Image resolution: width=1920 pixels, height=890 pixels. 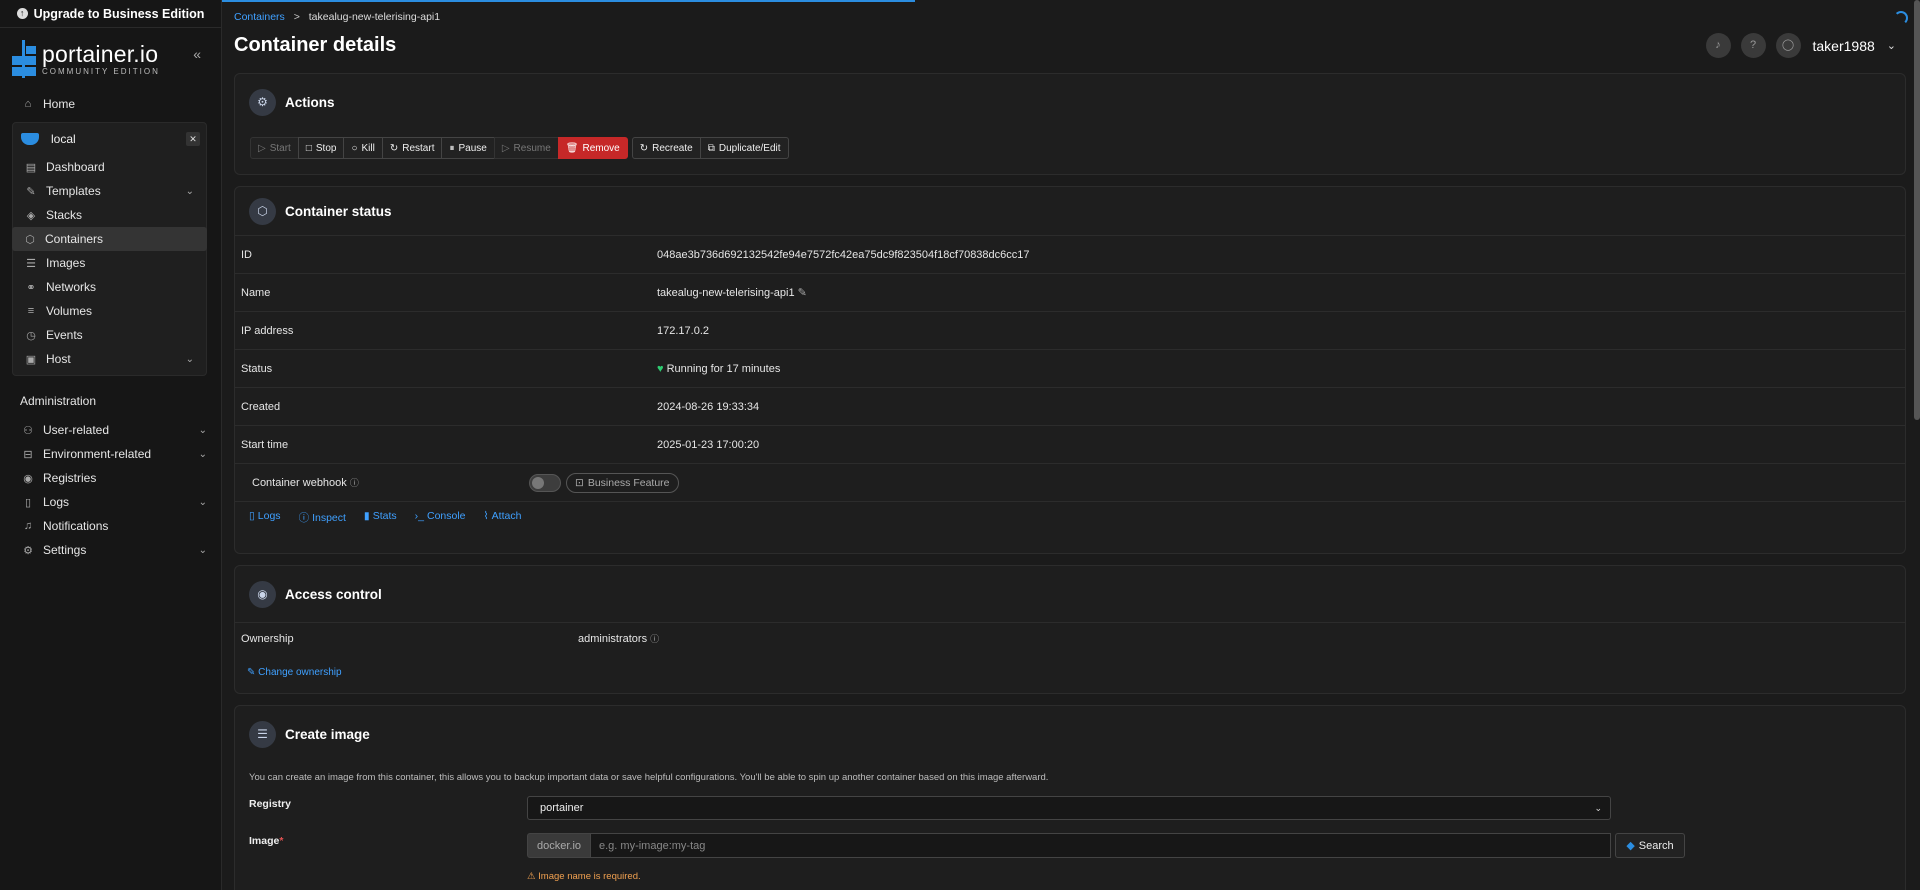 I want to click on collapse-sidebar-icon: «, so click(x=197, y=54).